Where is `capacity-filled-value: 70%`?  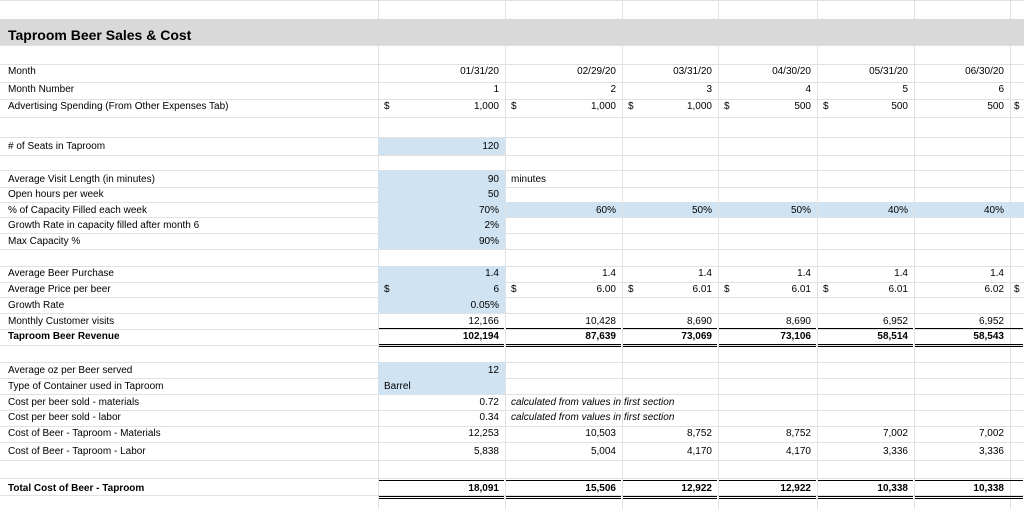
capacity-filled-value: 70% is located at coordinates (488, 210).